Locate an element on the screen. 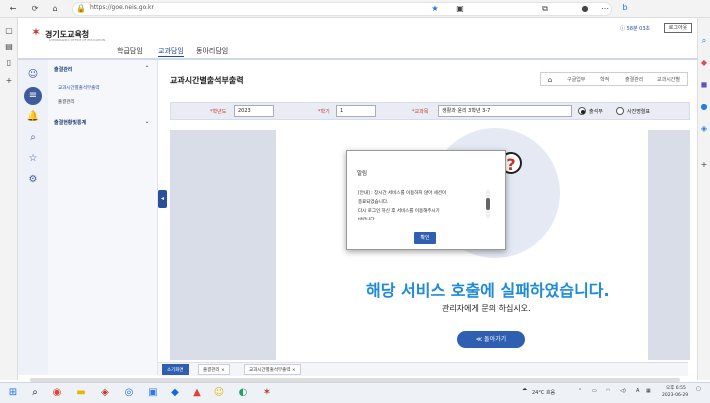  tab-home: 소기화면 is located at coordinates (175, 369).